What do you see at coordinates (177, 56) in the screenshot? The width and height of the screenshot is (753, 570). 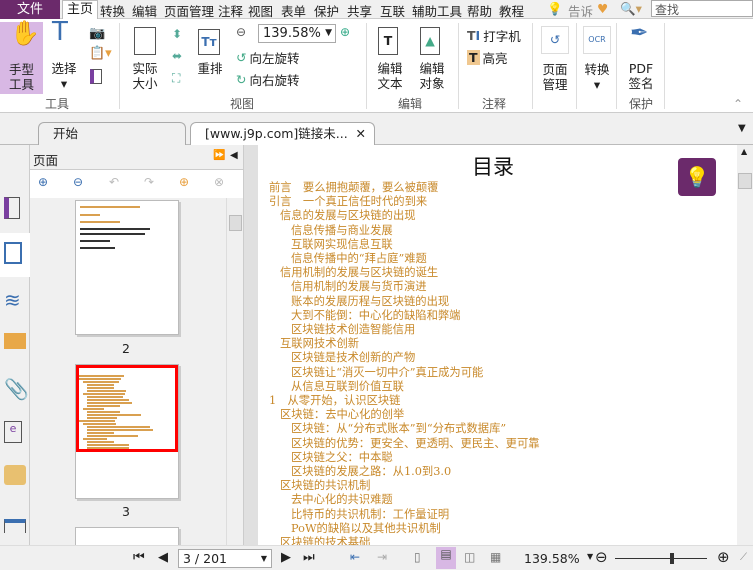 I see `fit-width-icon: ⬌` at bounding box center [177, 56].